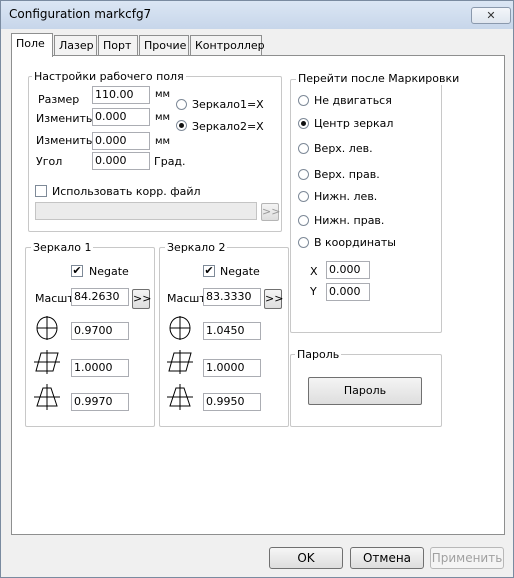 The height and width of the screenshot is (578, 514). I want to click on tab-field: Поле, so click(32, 45).